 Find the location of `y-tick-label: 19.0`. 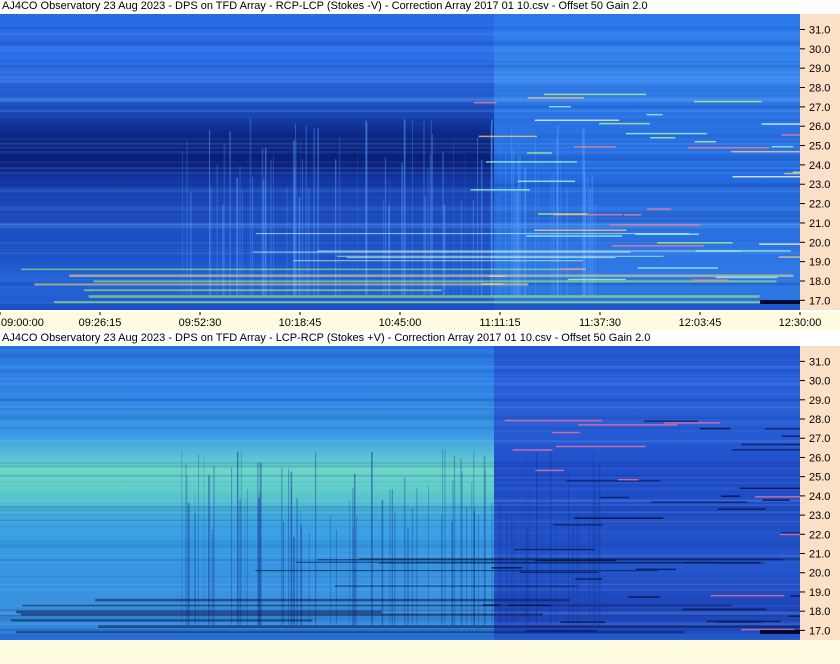

y-tick-label: 19.0 is located at coordinates (819, 263).